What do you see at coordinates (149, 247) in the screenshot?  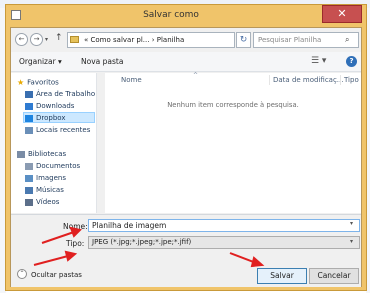 I see `annotation-arrows` at bounding box center [149, 247].